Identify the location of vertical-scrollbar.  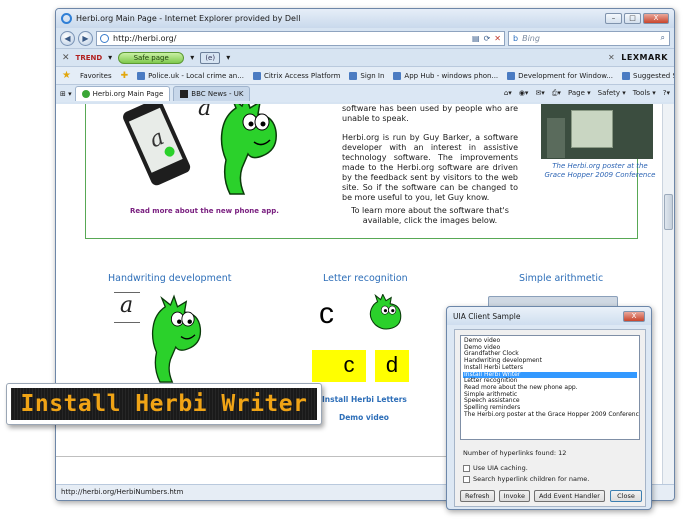
(668, 295).